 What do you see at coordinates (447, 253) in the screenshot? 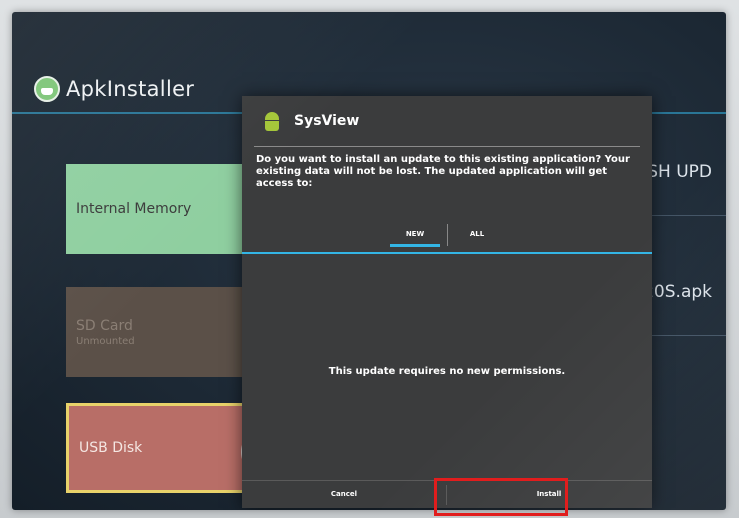
I see `tabs-divider` at bounding box center [447, 253].